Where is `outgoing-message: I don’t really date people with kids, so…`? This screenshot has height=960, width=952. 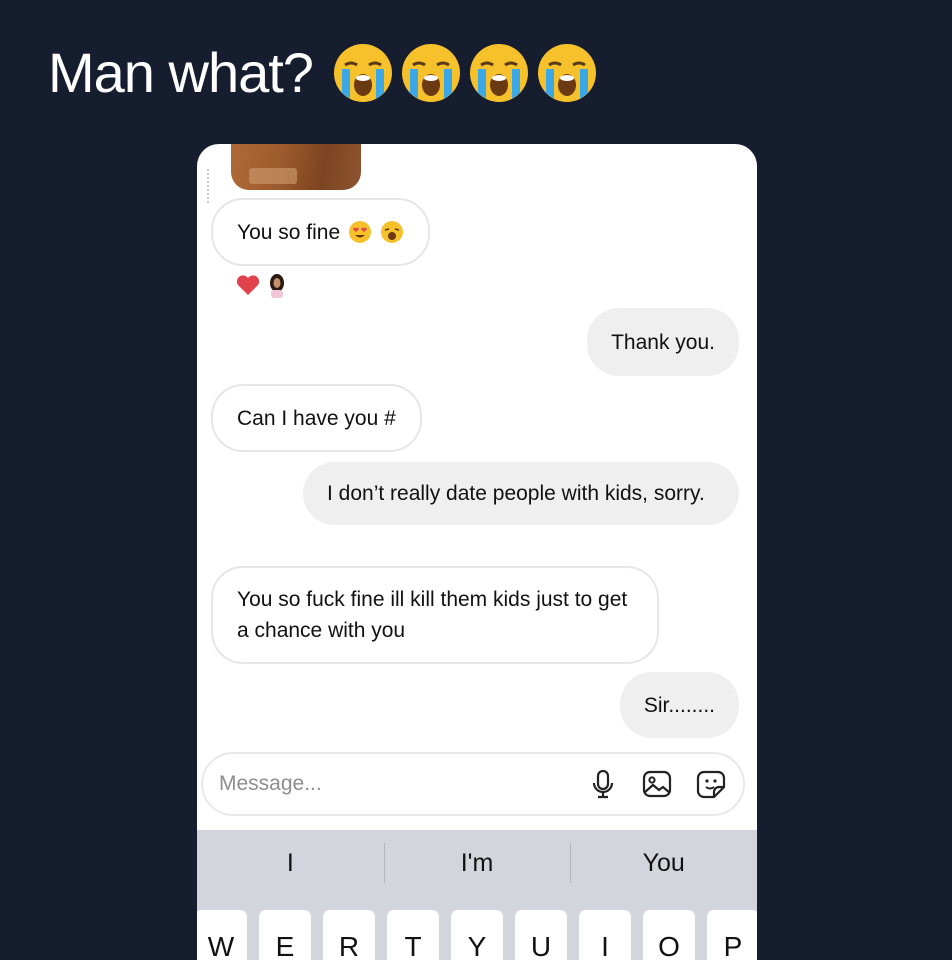 outgoing-message: I don’t really date people with kids, so… is located at coordinates (521, 493).